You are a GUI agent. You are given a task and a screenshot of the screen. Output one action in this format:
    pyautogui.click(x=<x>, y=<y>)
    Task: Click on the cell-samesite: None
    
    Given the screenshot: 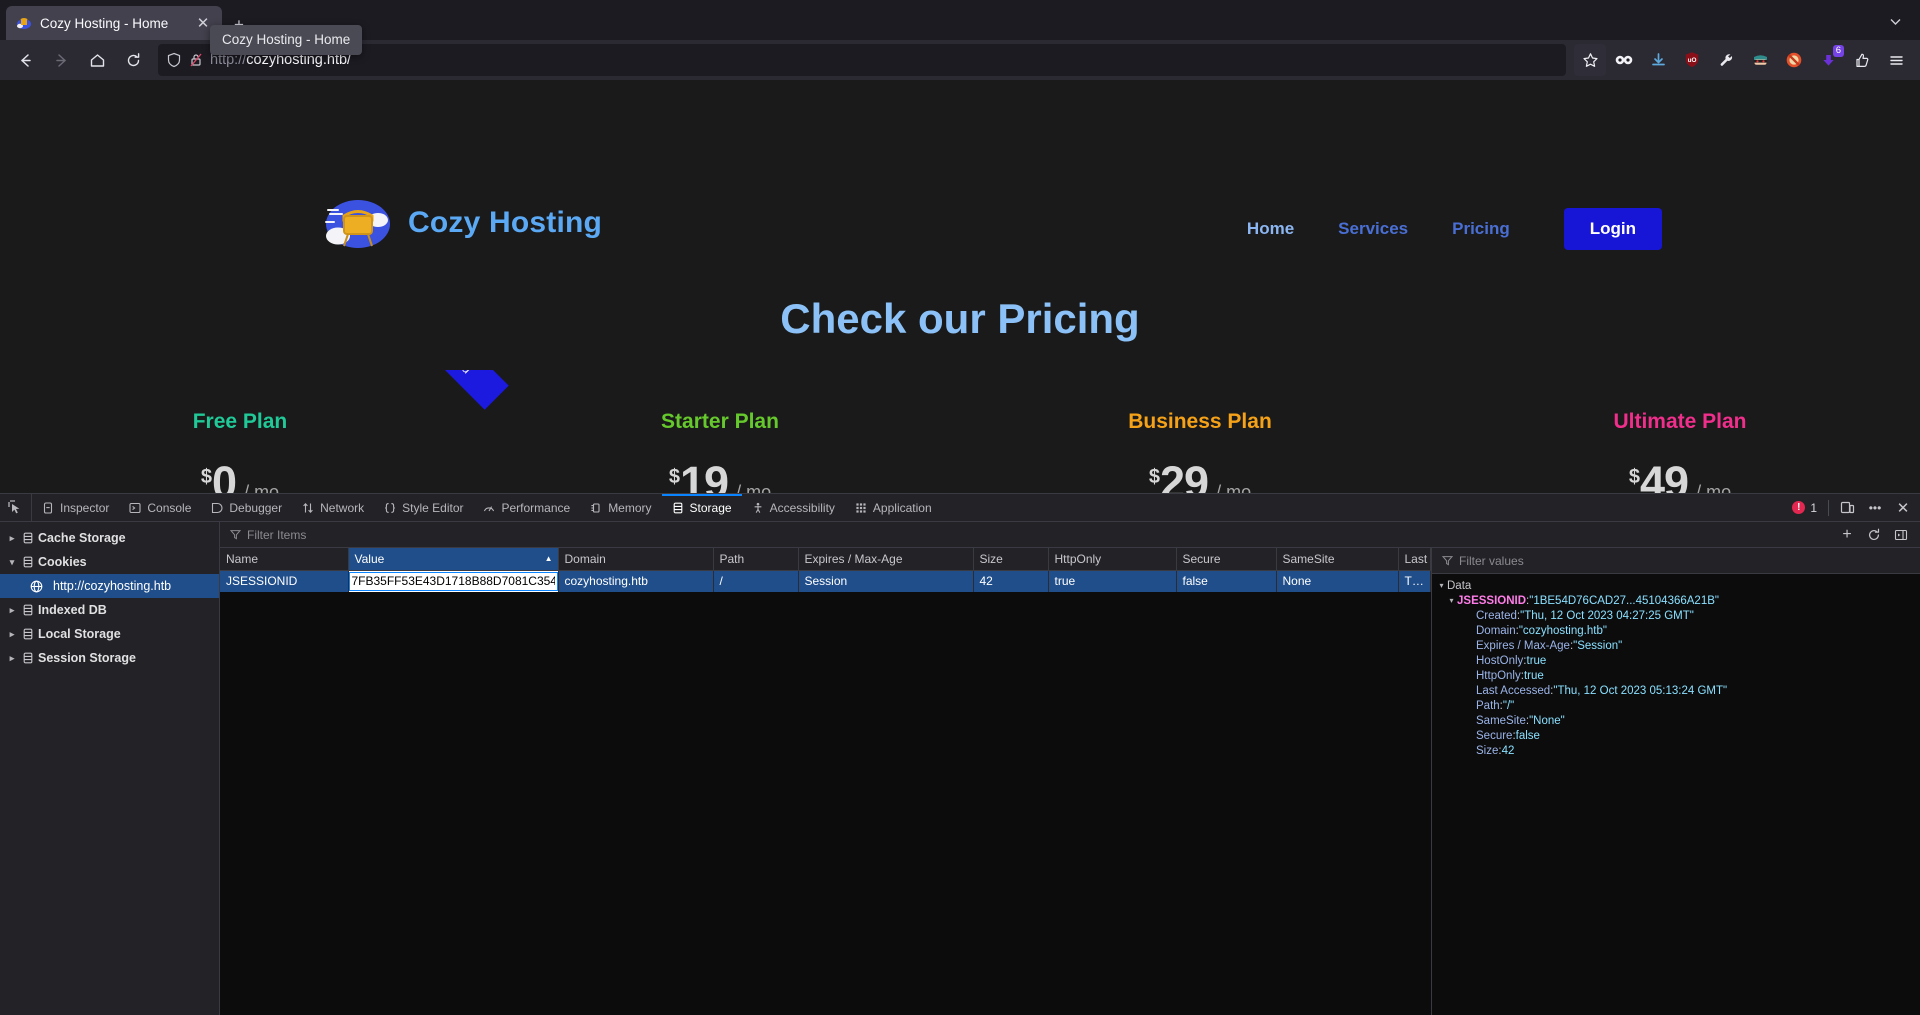 What is the action you would take?
    pyautogui.click(x=1337, y=581)
    